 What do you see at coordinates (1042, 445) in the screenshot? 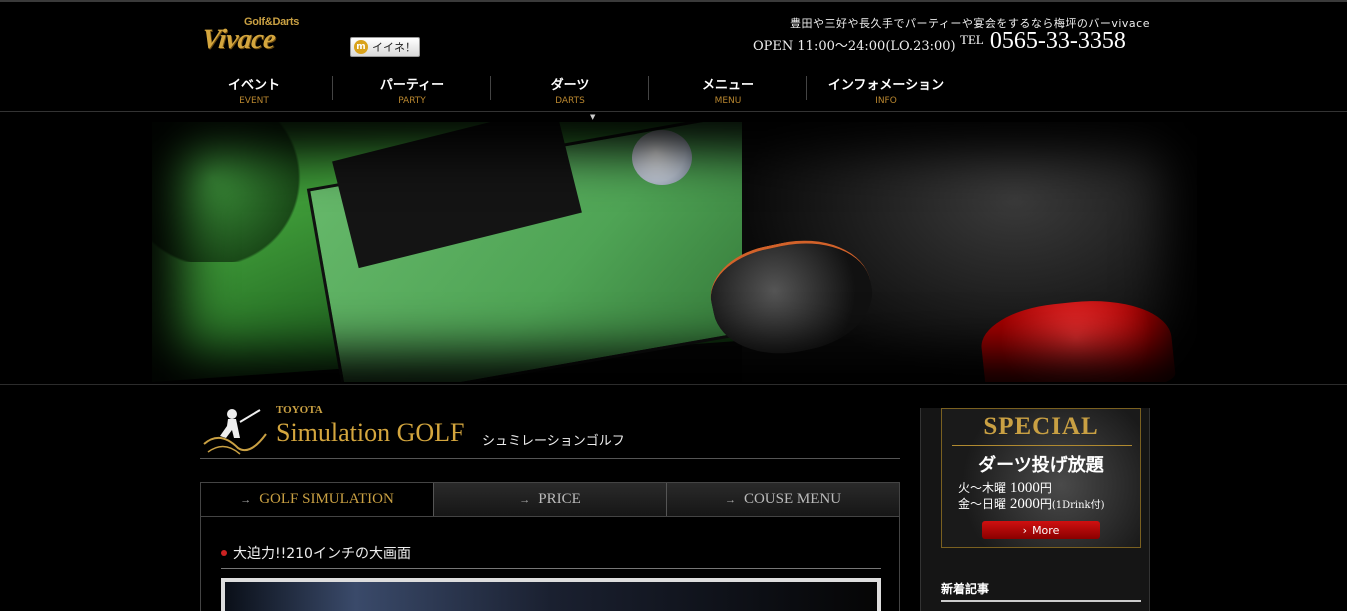
I see `special-divider` at bounding box center [1042, 445].